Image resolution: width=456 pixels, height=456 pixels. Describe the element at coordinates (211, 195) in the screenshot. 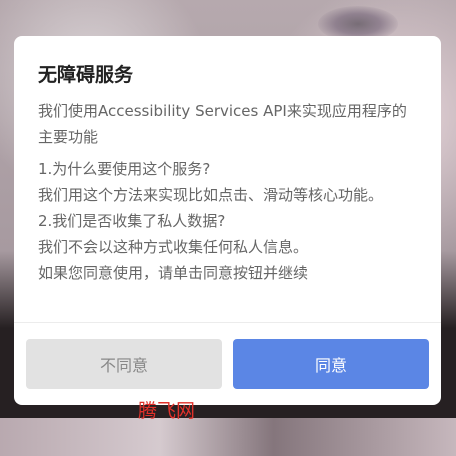

I see `answer-1: 我们用这个方法来实现比如点击、滑动等核心功能。` at that location.